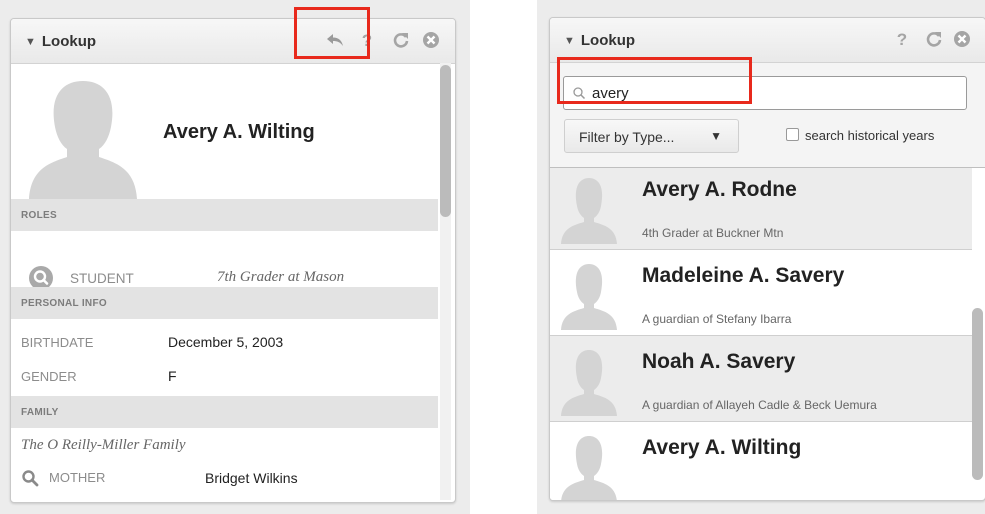  What do you see at coordinates (761, 461) in the screenshot?
I see `result-row: Avery A. Wilting` at bounding box center [761, 461].